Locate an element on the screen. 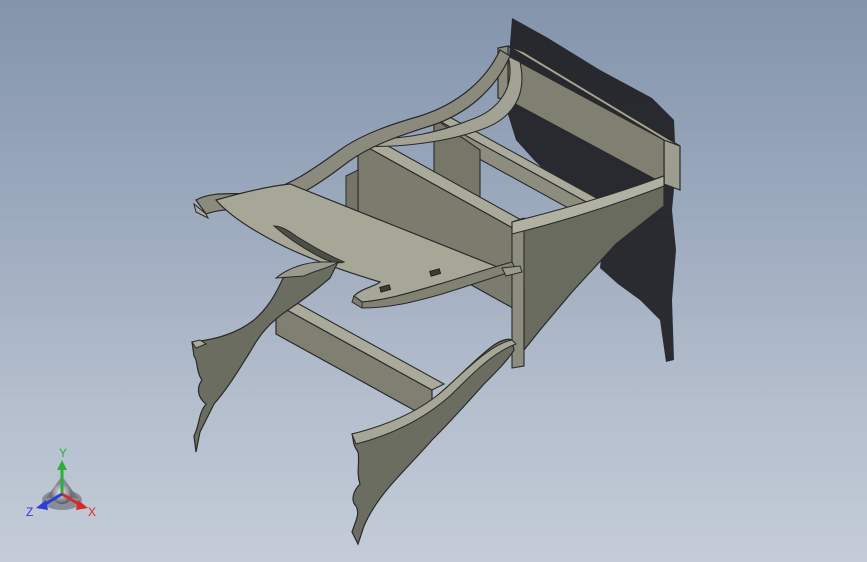 The image size is (867, 562). coordinate-triad-icon: Y X Z is located at coordinates (64, 486).